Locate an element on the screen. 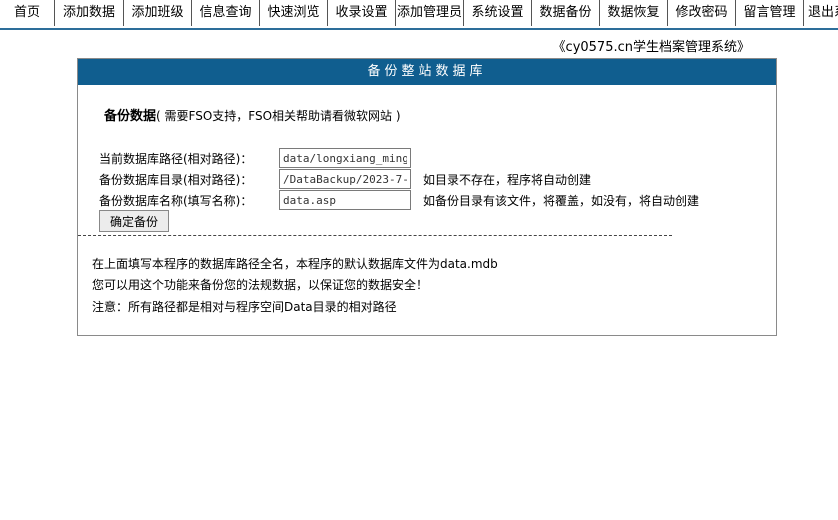  backup-dir-label: 备份数据库目录(相对路径)： is located at coordinates (176, 179).